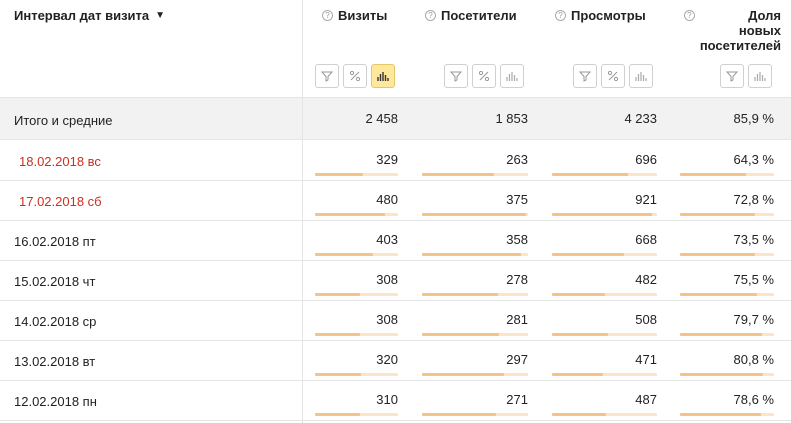 The image size is (791, 423). Describe the element at coordinates (608, 15) in the screenshot. I see `metric-label: Просмотры` at that location.